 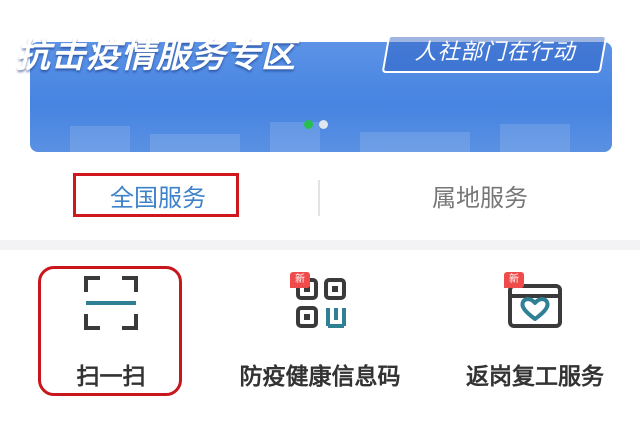 What do you see at coordinates (480, 198) in the screenshot?
I see `tab-local-services: 属地服务` at bounding box center [480, 198].